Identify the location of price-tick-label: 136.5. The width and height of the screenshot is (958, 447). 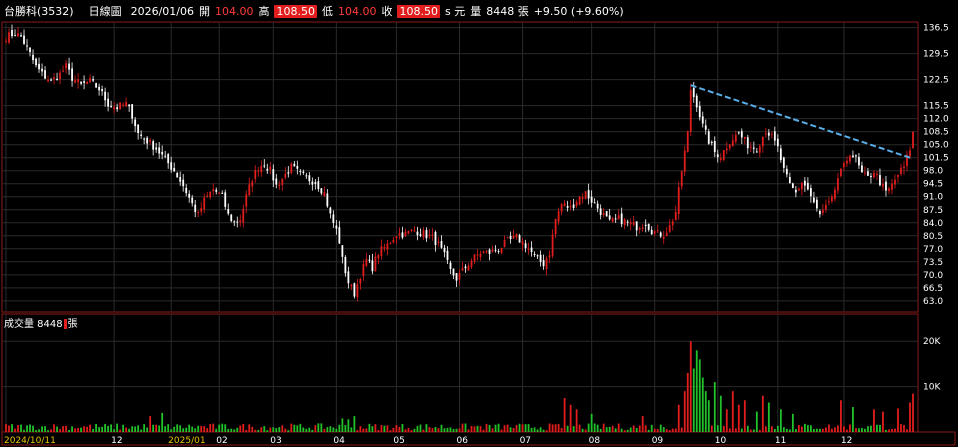
(936, 29).